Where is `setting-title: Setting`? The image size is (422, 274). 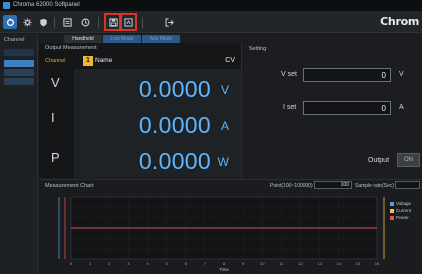 setting-title: Setting is located at coordinates (258, 49).